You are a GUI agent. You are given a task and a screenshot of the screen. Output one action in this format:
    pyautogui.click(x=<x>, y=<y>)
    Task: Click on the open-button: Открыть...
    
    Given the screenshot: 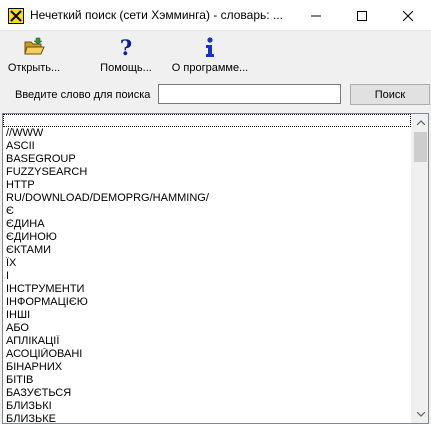 What is the action you would take?
    pyautogui.click(x=34, y=55)
    